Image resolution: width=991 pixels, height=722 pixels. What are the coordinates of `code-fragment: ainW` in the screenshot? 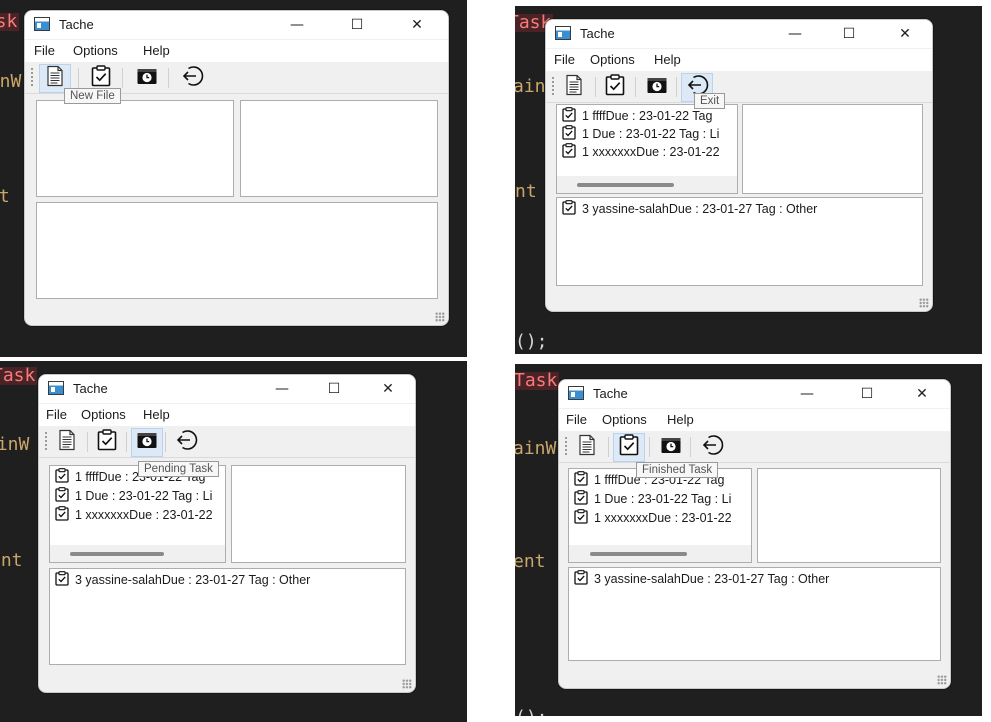 It's located at (536, 448).